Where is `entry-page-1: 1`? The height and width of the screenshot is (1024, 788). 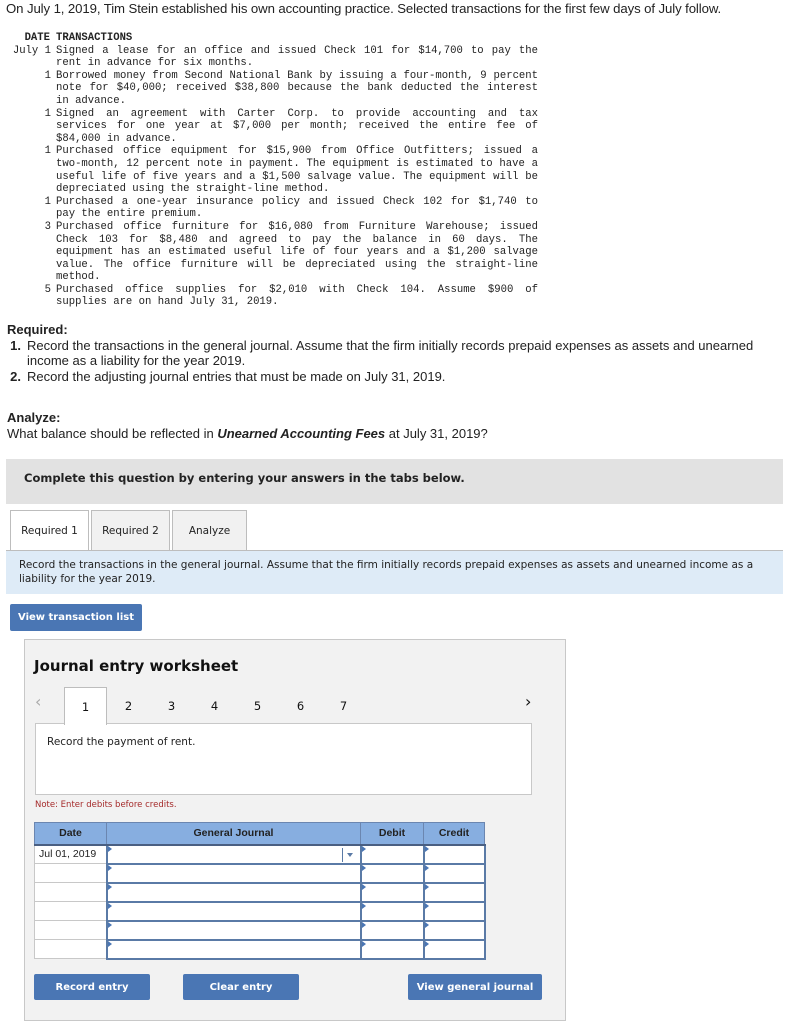
entry-page-1: 1 is located at coordinates (85, 706).